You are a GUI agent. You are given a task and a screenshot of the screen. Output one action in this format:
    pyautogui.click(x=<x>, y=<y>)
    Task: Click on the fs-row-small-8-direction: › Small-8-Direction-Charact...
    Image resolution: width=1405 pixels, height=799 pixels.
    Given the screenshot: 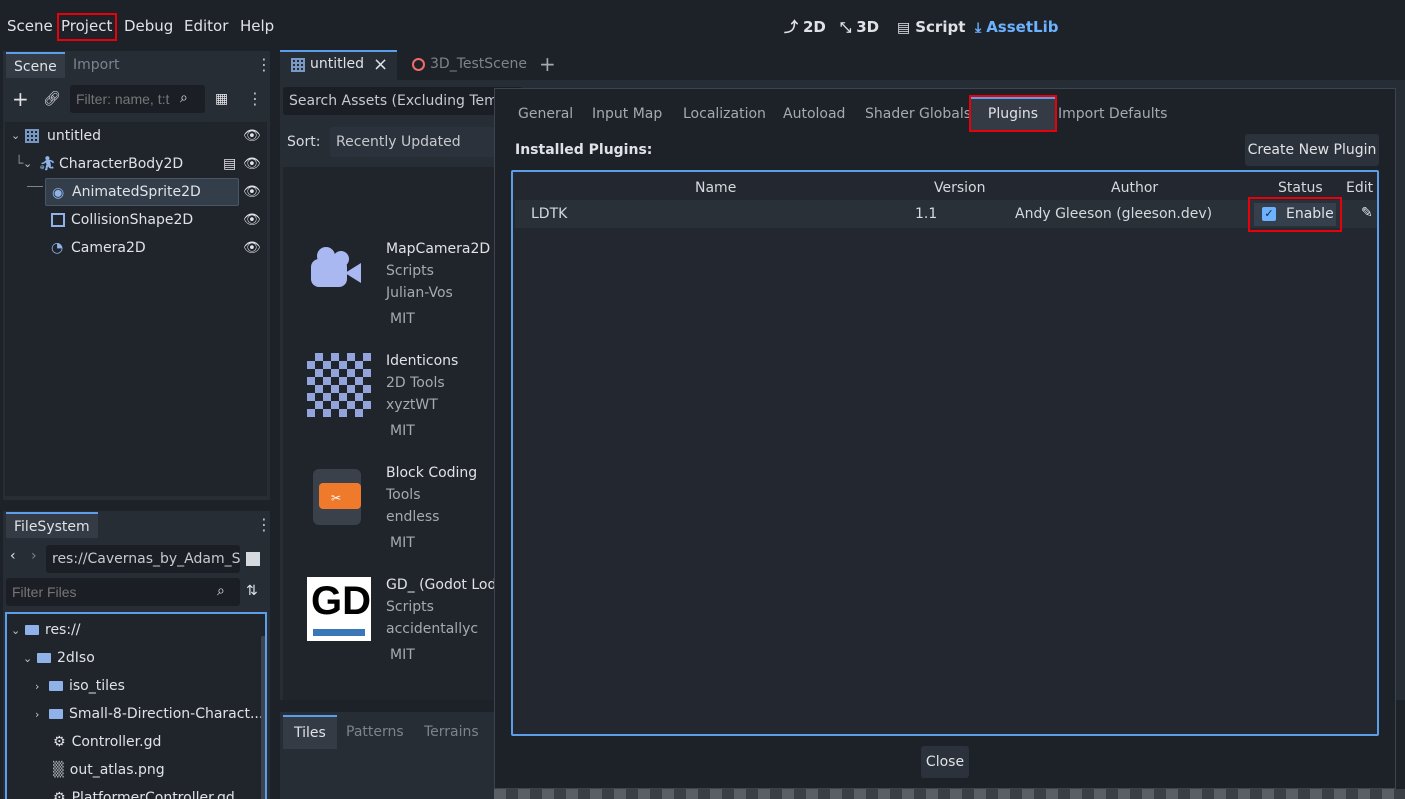 What is the action you would take?
    pyautogui.click(x=149, y=714)
    